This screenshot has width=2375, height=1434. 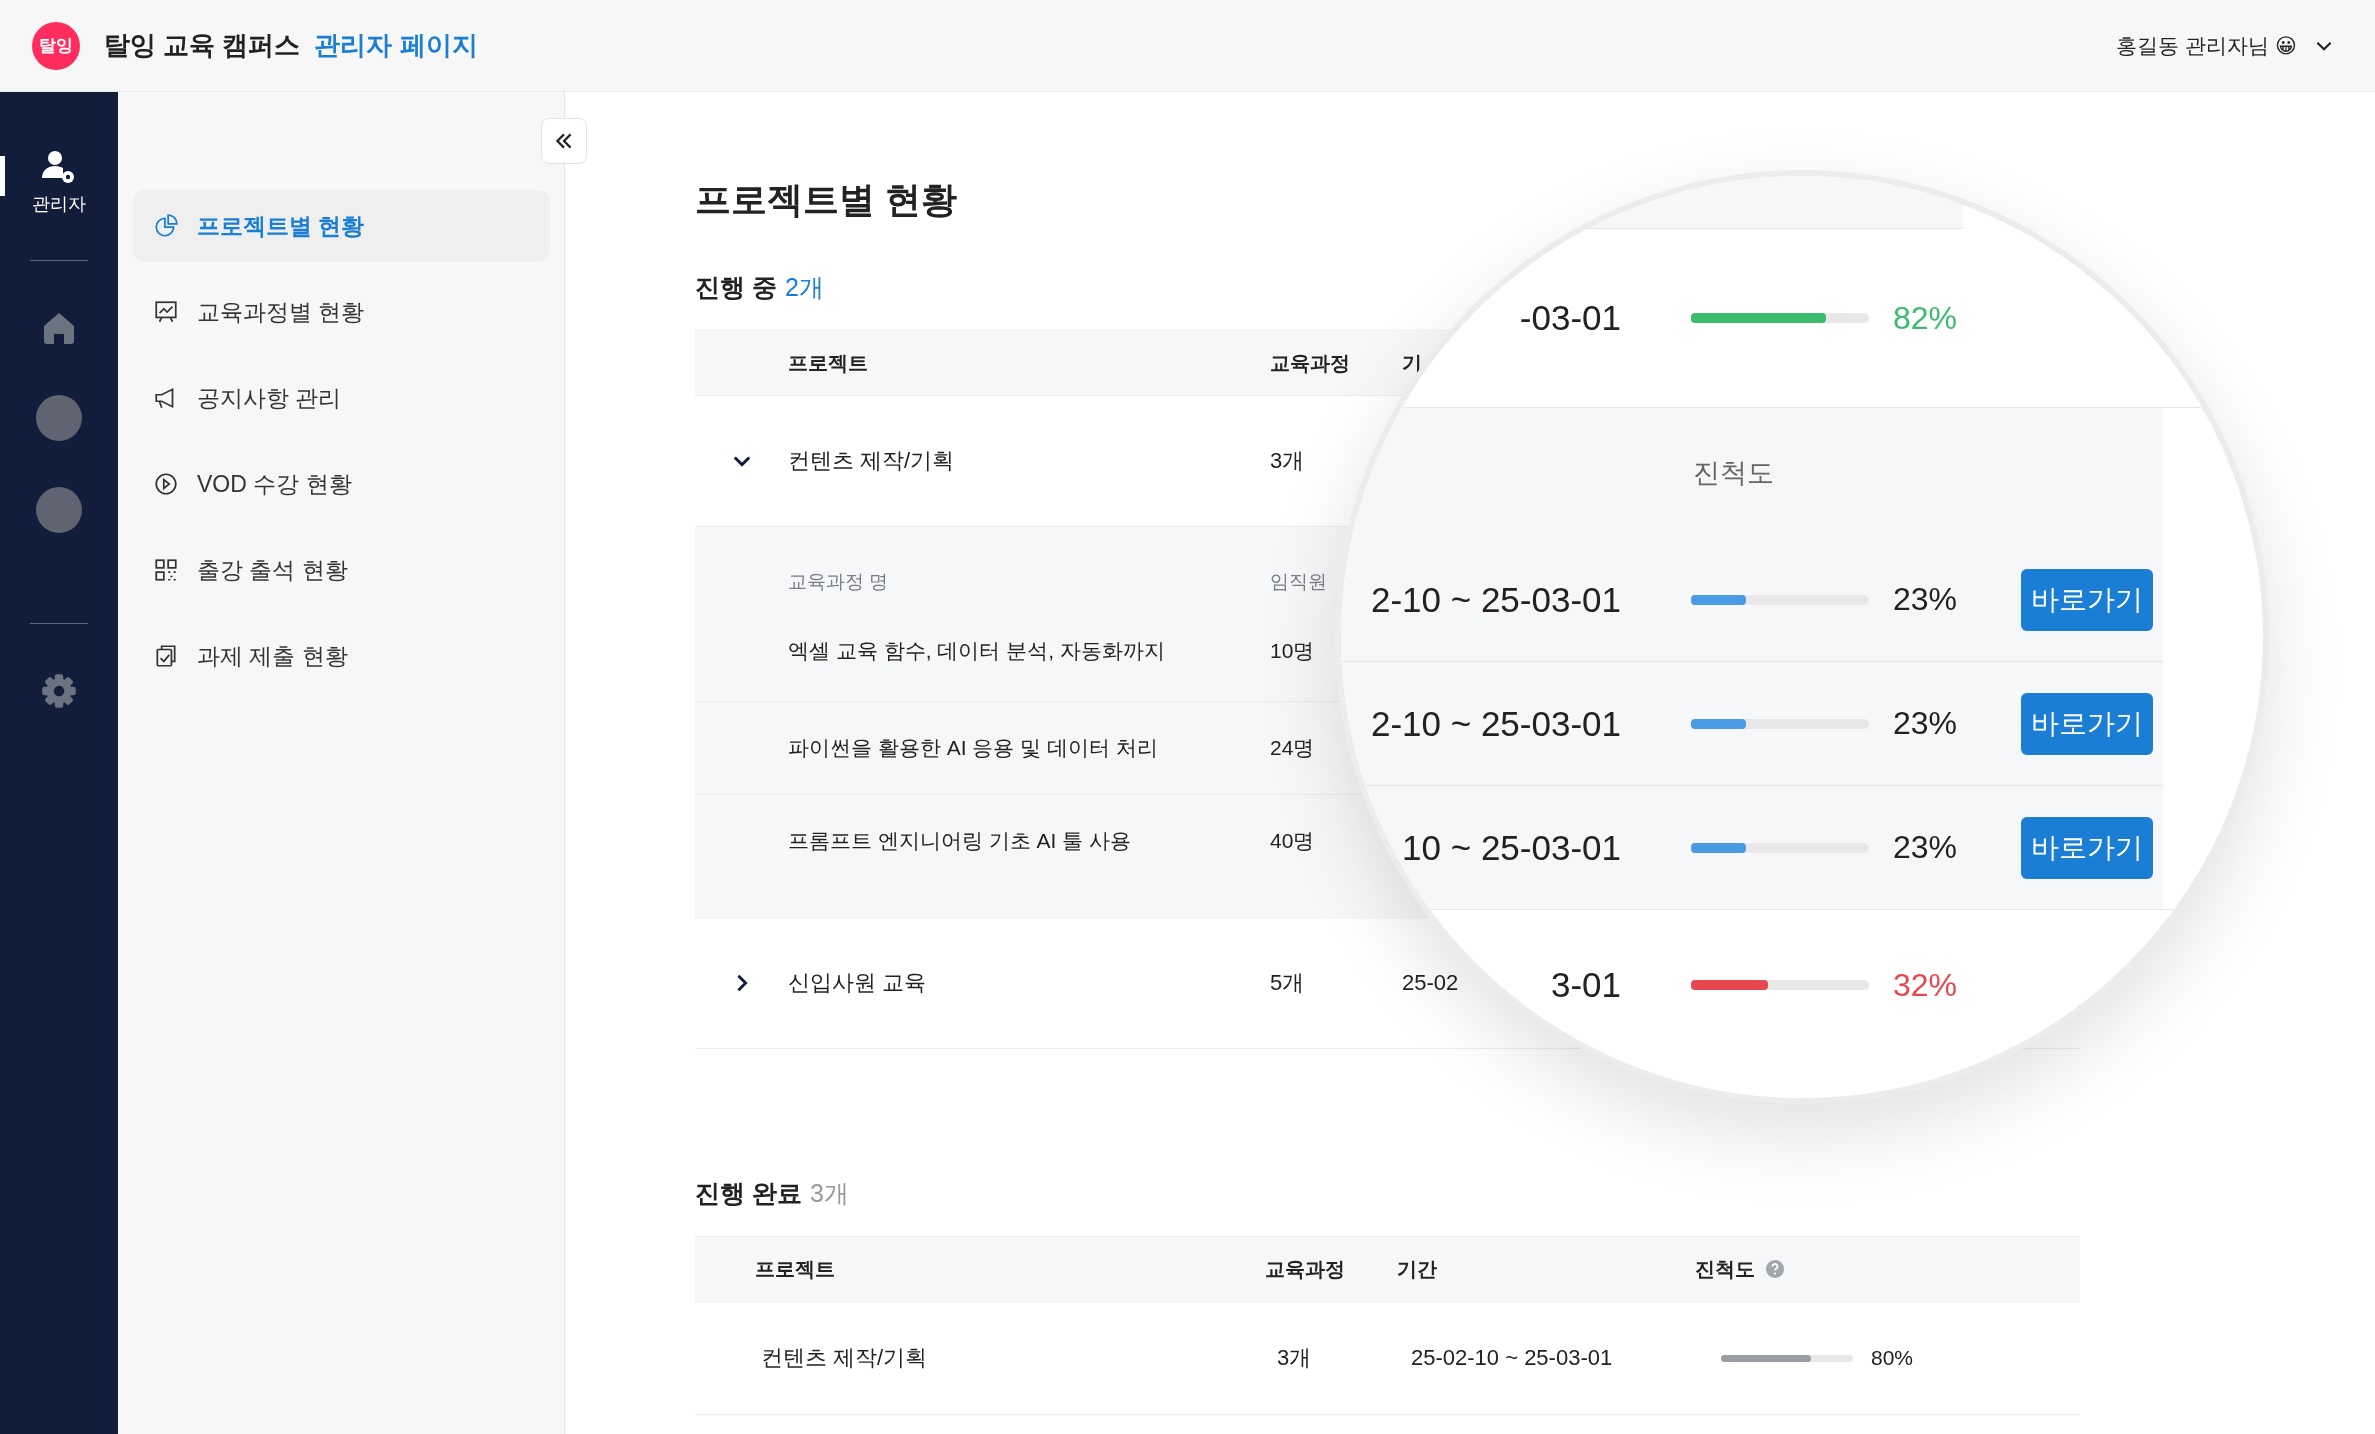 What do you see at coordinates (1585, 984) in the screenshot?
I see `period-text: 3-01` at bounding box center [1585, 984].